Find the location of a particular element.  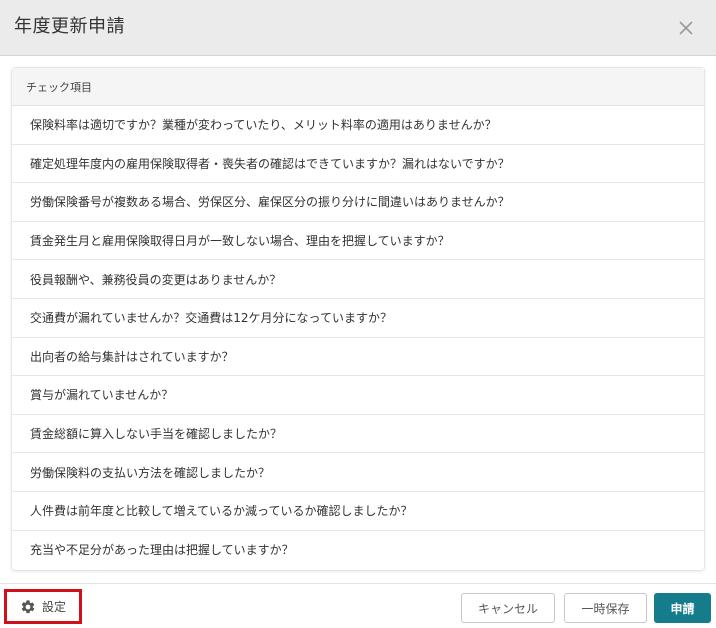

checklist-item: 人件費は前年度と比較して増えているか減っているか確認しましたか？ is located at coordinates (358, 511).